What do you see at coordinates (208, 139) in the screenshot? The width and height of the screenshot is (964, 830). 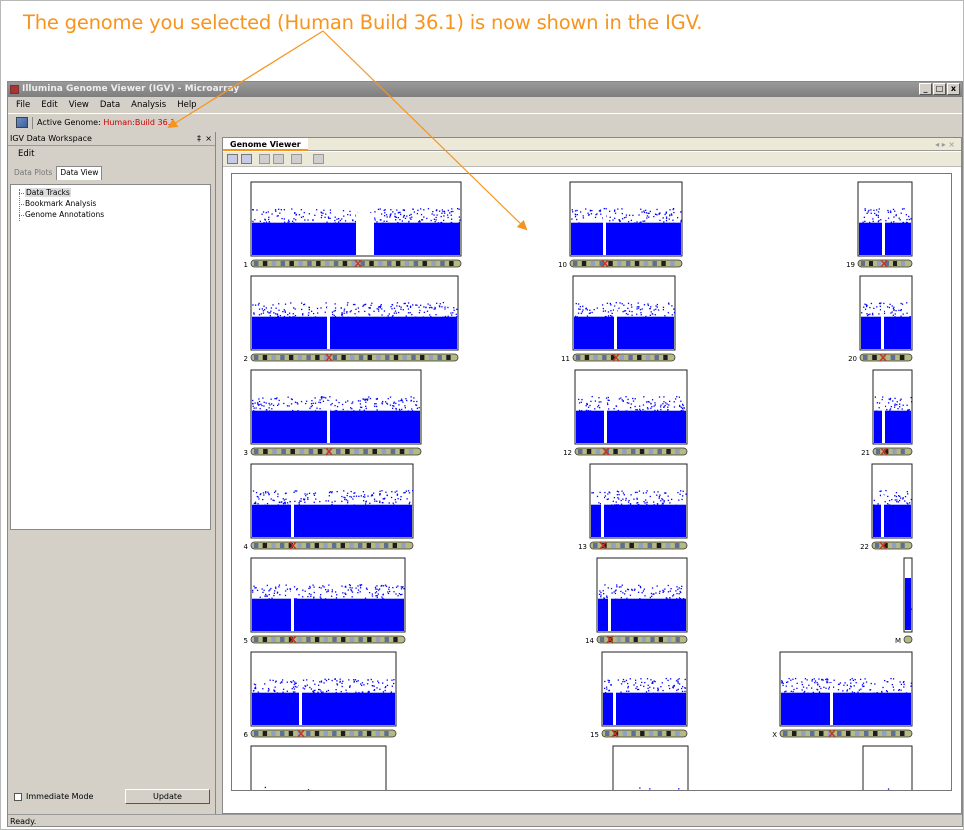 I see `close-panel-icon: ×` at bounding box center [208, 139].